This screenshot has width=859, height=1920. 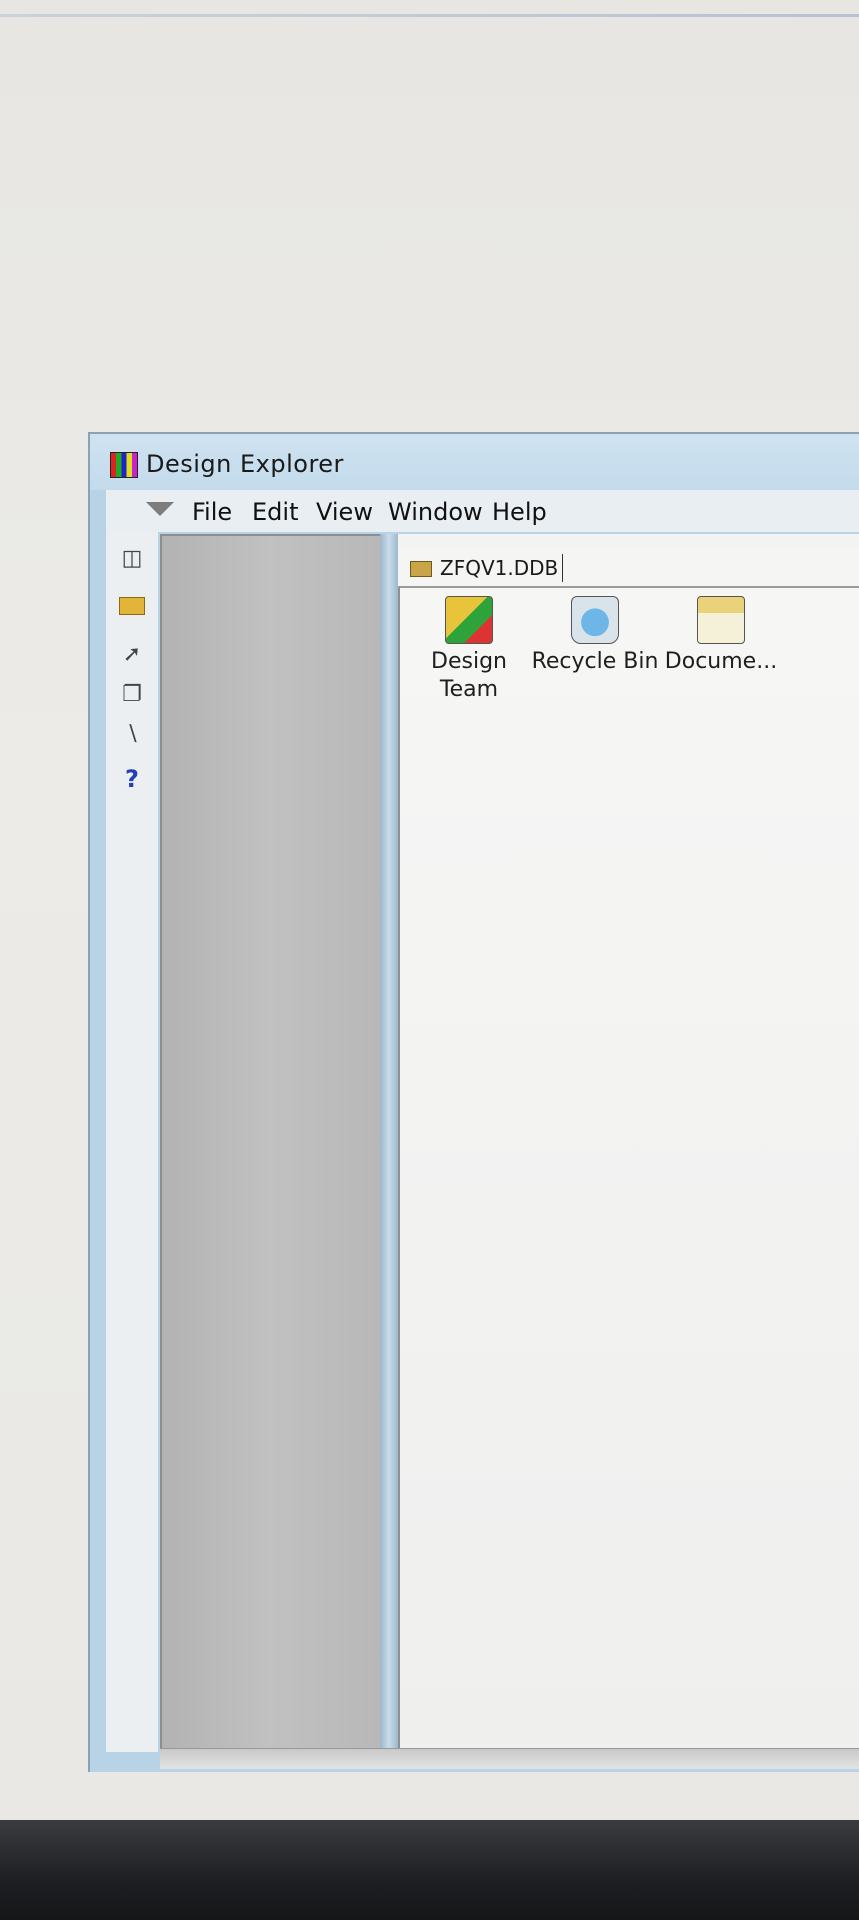 I want to click on left-toolbar: ◫ ➚ ❐ ∖ ?, so click(x=132, y=1142).